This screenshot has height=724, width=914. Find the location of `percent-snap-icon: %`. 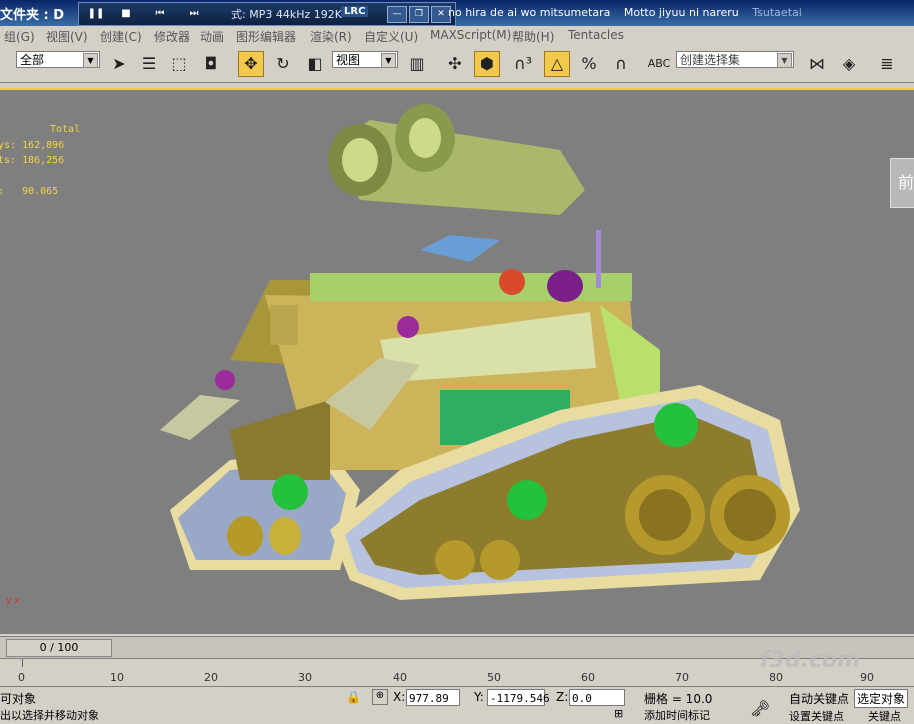

percent-snap-icon: % is located at coordinates (589, 64).